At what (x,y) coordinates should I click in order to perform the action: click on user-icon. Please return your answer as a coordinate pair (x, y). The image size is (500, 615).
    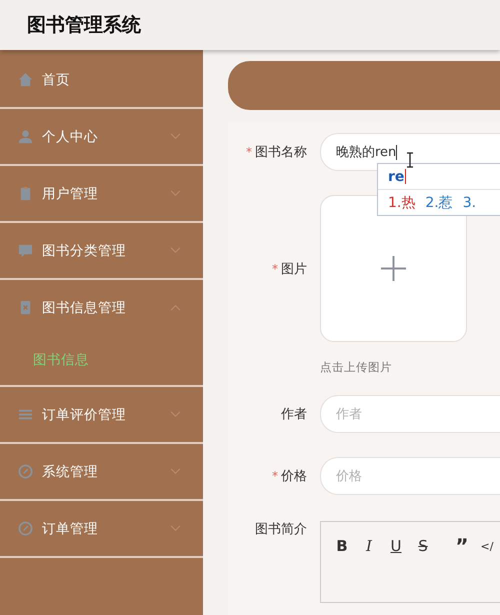
    Looking at the image, I should click on (25, 136).